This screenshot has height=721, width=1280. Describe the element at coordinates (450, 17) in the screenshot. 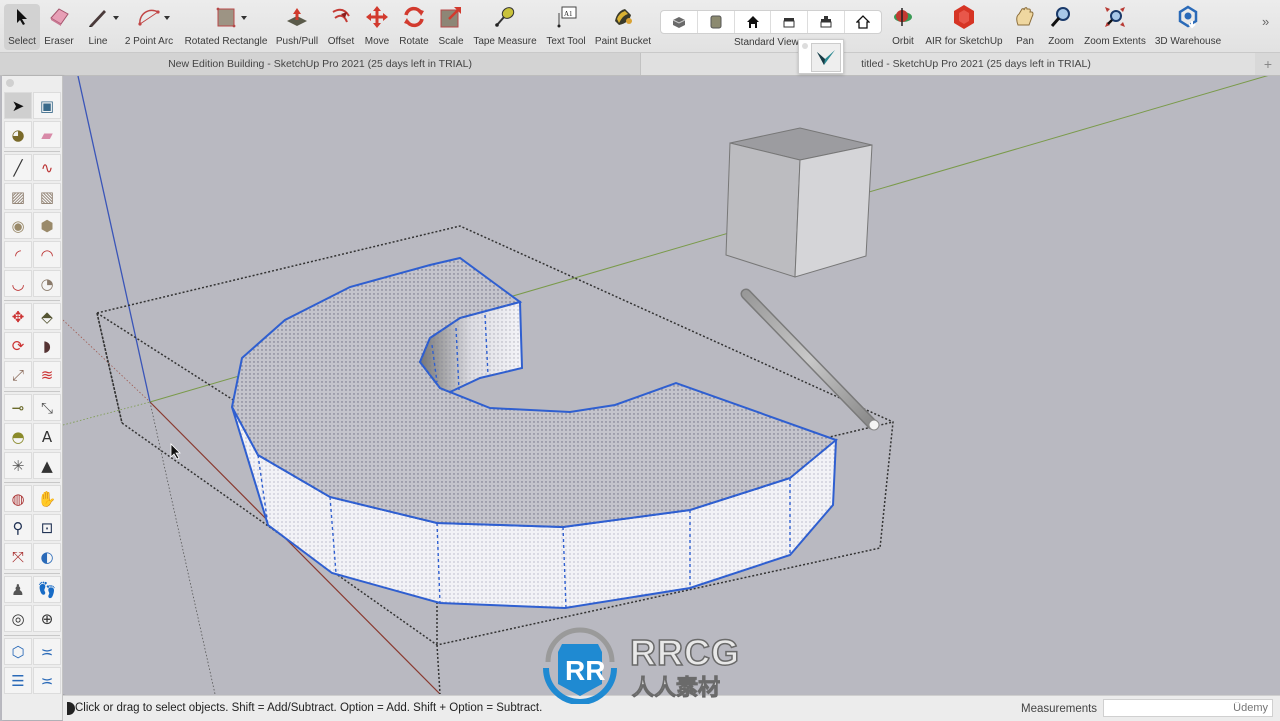

I see `scale-icon` at that location.